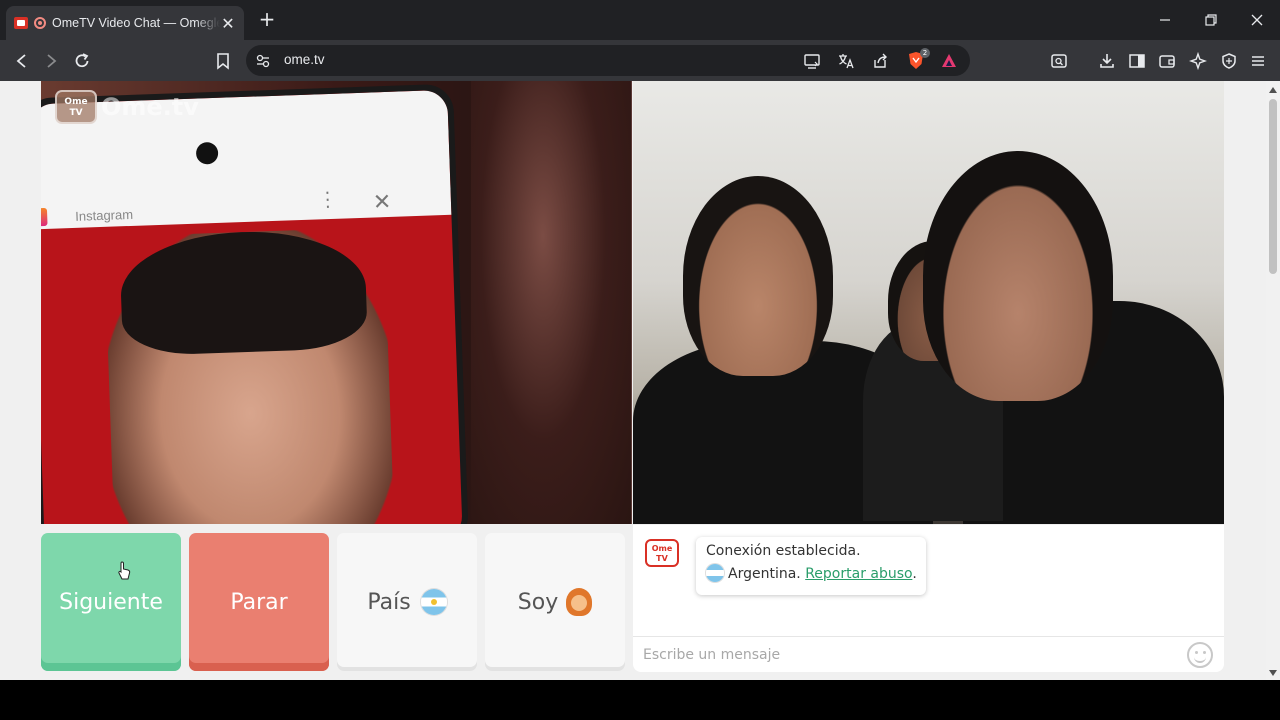 The image size is (1280, 720). I want to click on share-icon, so click(880, 61).